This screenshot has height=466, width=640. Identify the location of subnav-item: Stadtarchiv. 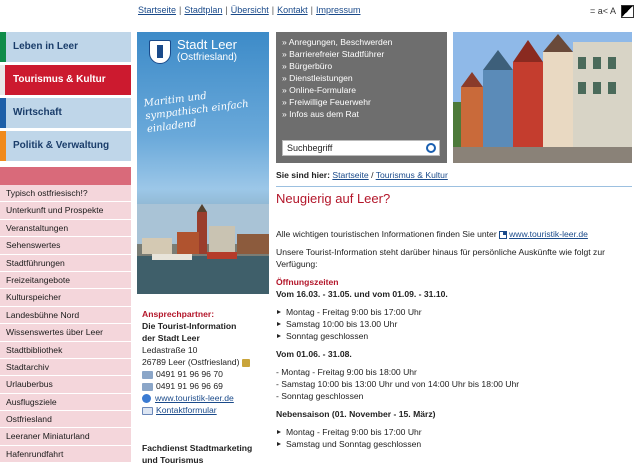
(65, 367).